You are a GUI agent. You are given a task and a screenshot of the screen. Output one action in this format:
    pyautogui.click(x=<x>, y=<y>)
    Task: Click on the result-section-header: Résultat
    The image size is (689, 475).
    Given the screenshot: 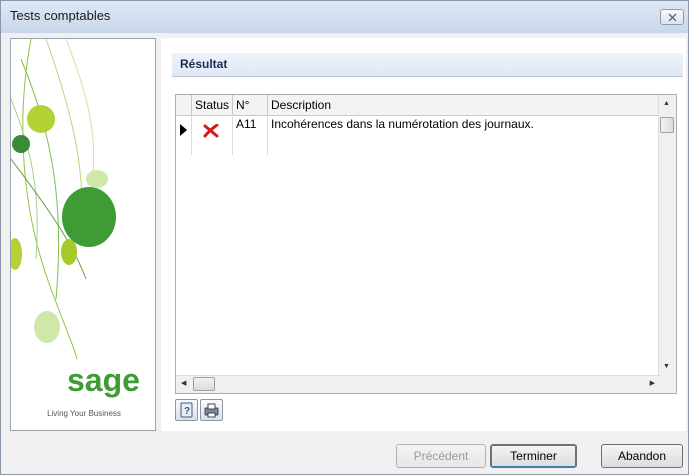 What is the action you would take?
    pyautogui.click(x=427, y=65)
    